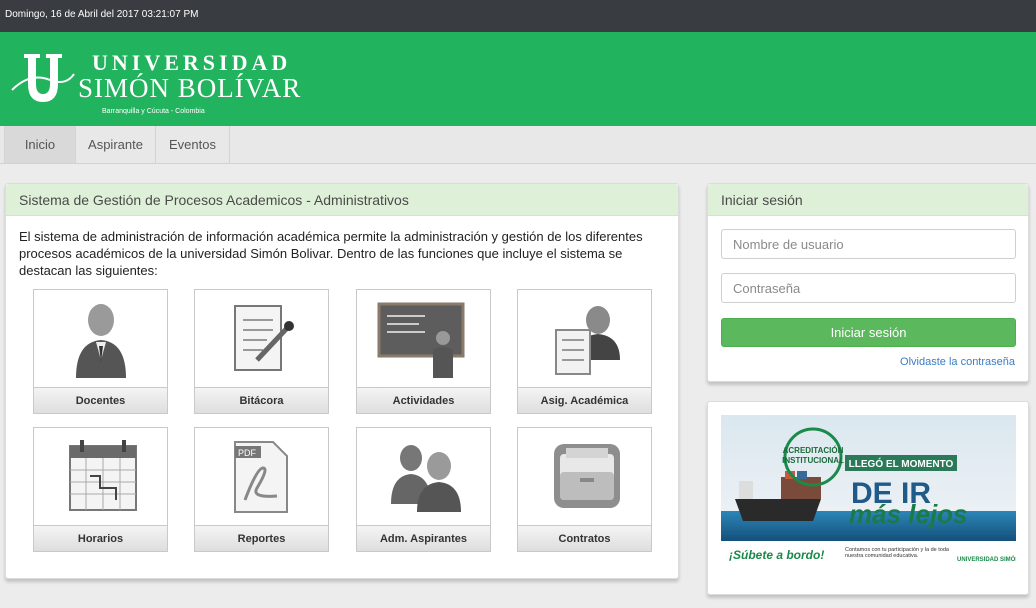 Image resolution: width=1036 pixels, height=608 pixels. I want to click on applicants-icon, so click(426, 478).